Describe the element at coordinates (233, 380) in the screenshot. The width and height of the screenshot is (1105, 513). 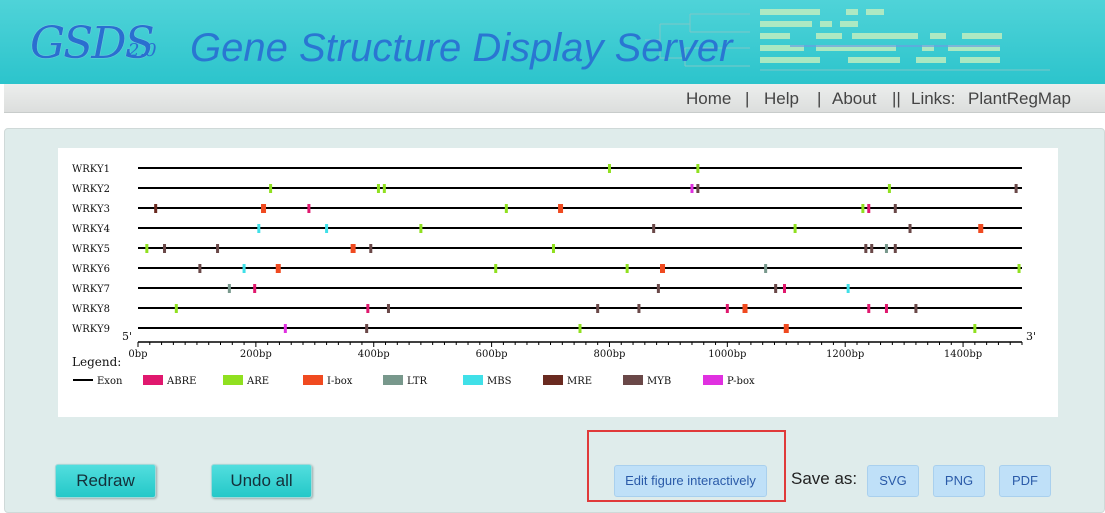
I see `legend-swatch-are` at that location.